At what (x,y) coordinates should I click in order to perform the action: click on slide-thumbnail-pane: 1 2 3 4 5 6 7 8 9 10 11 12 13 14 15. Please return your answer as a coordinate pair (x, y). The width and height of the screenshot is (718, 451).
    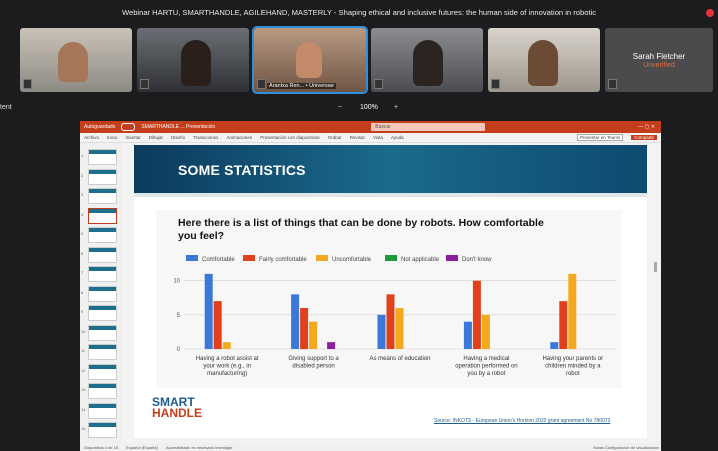
    Looking at the image, I should click on (101, 293).